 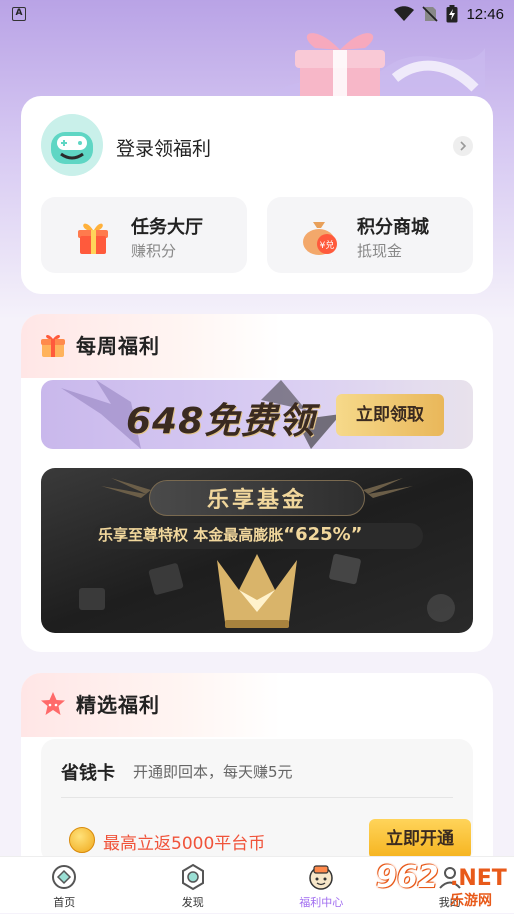 What do you see at coordinates (220, 418) in the screenshot?
I see `banner-648-text: 648免费领` at bounding box center [220, 418].